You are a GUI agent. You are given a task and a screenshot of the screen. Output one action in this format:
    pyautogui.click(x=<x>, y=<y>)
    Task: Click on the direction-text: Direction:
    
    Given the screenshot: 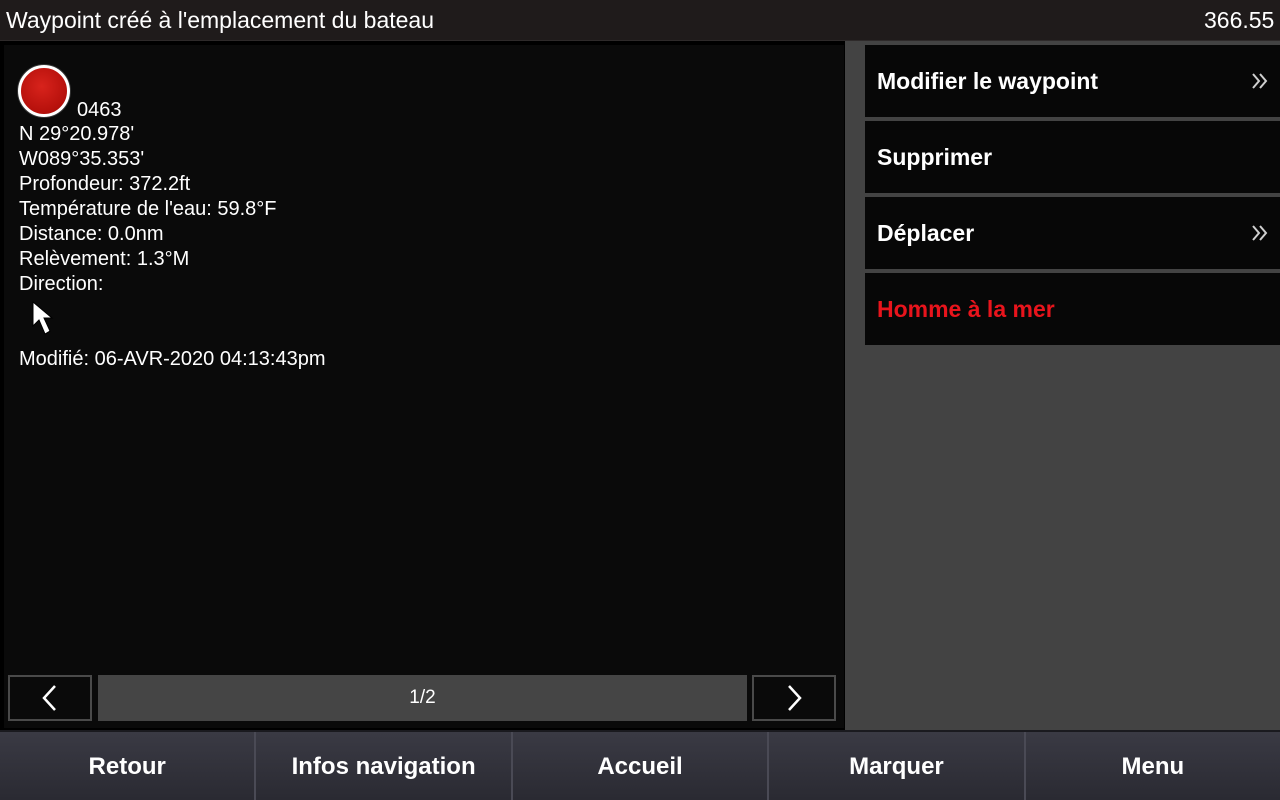 What is the action you would take?
    pyautogui.click(x=61, y=284)
    